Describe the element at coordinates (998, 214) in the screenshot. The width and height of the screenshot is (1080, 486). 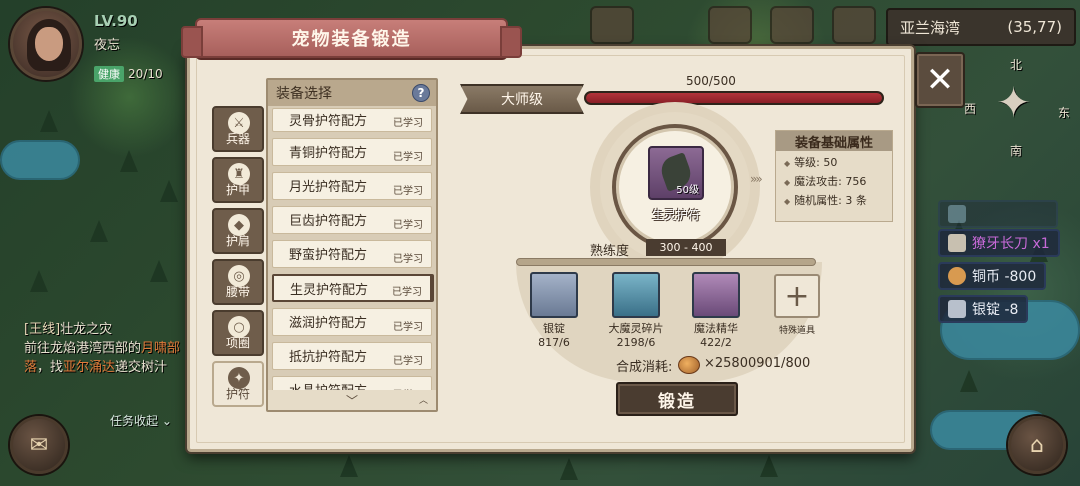
I see `loot-notification-faded` at that location.